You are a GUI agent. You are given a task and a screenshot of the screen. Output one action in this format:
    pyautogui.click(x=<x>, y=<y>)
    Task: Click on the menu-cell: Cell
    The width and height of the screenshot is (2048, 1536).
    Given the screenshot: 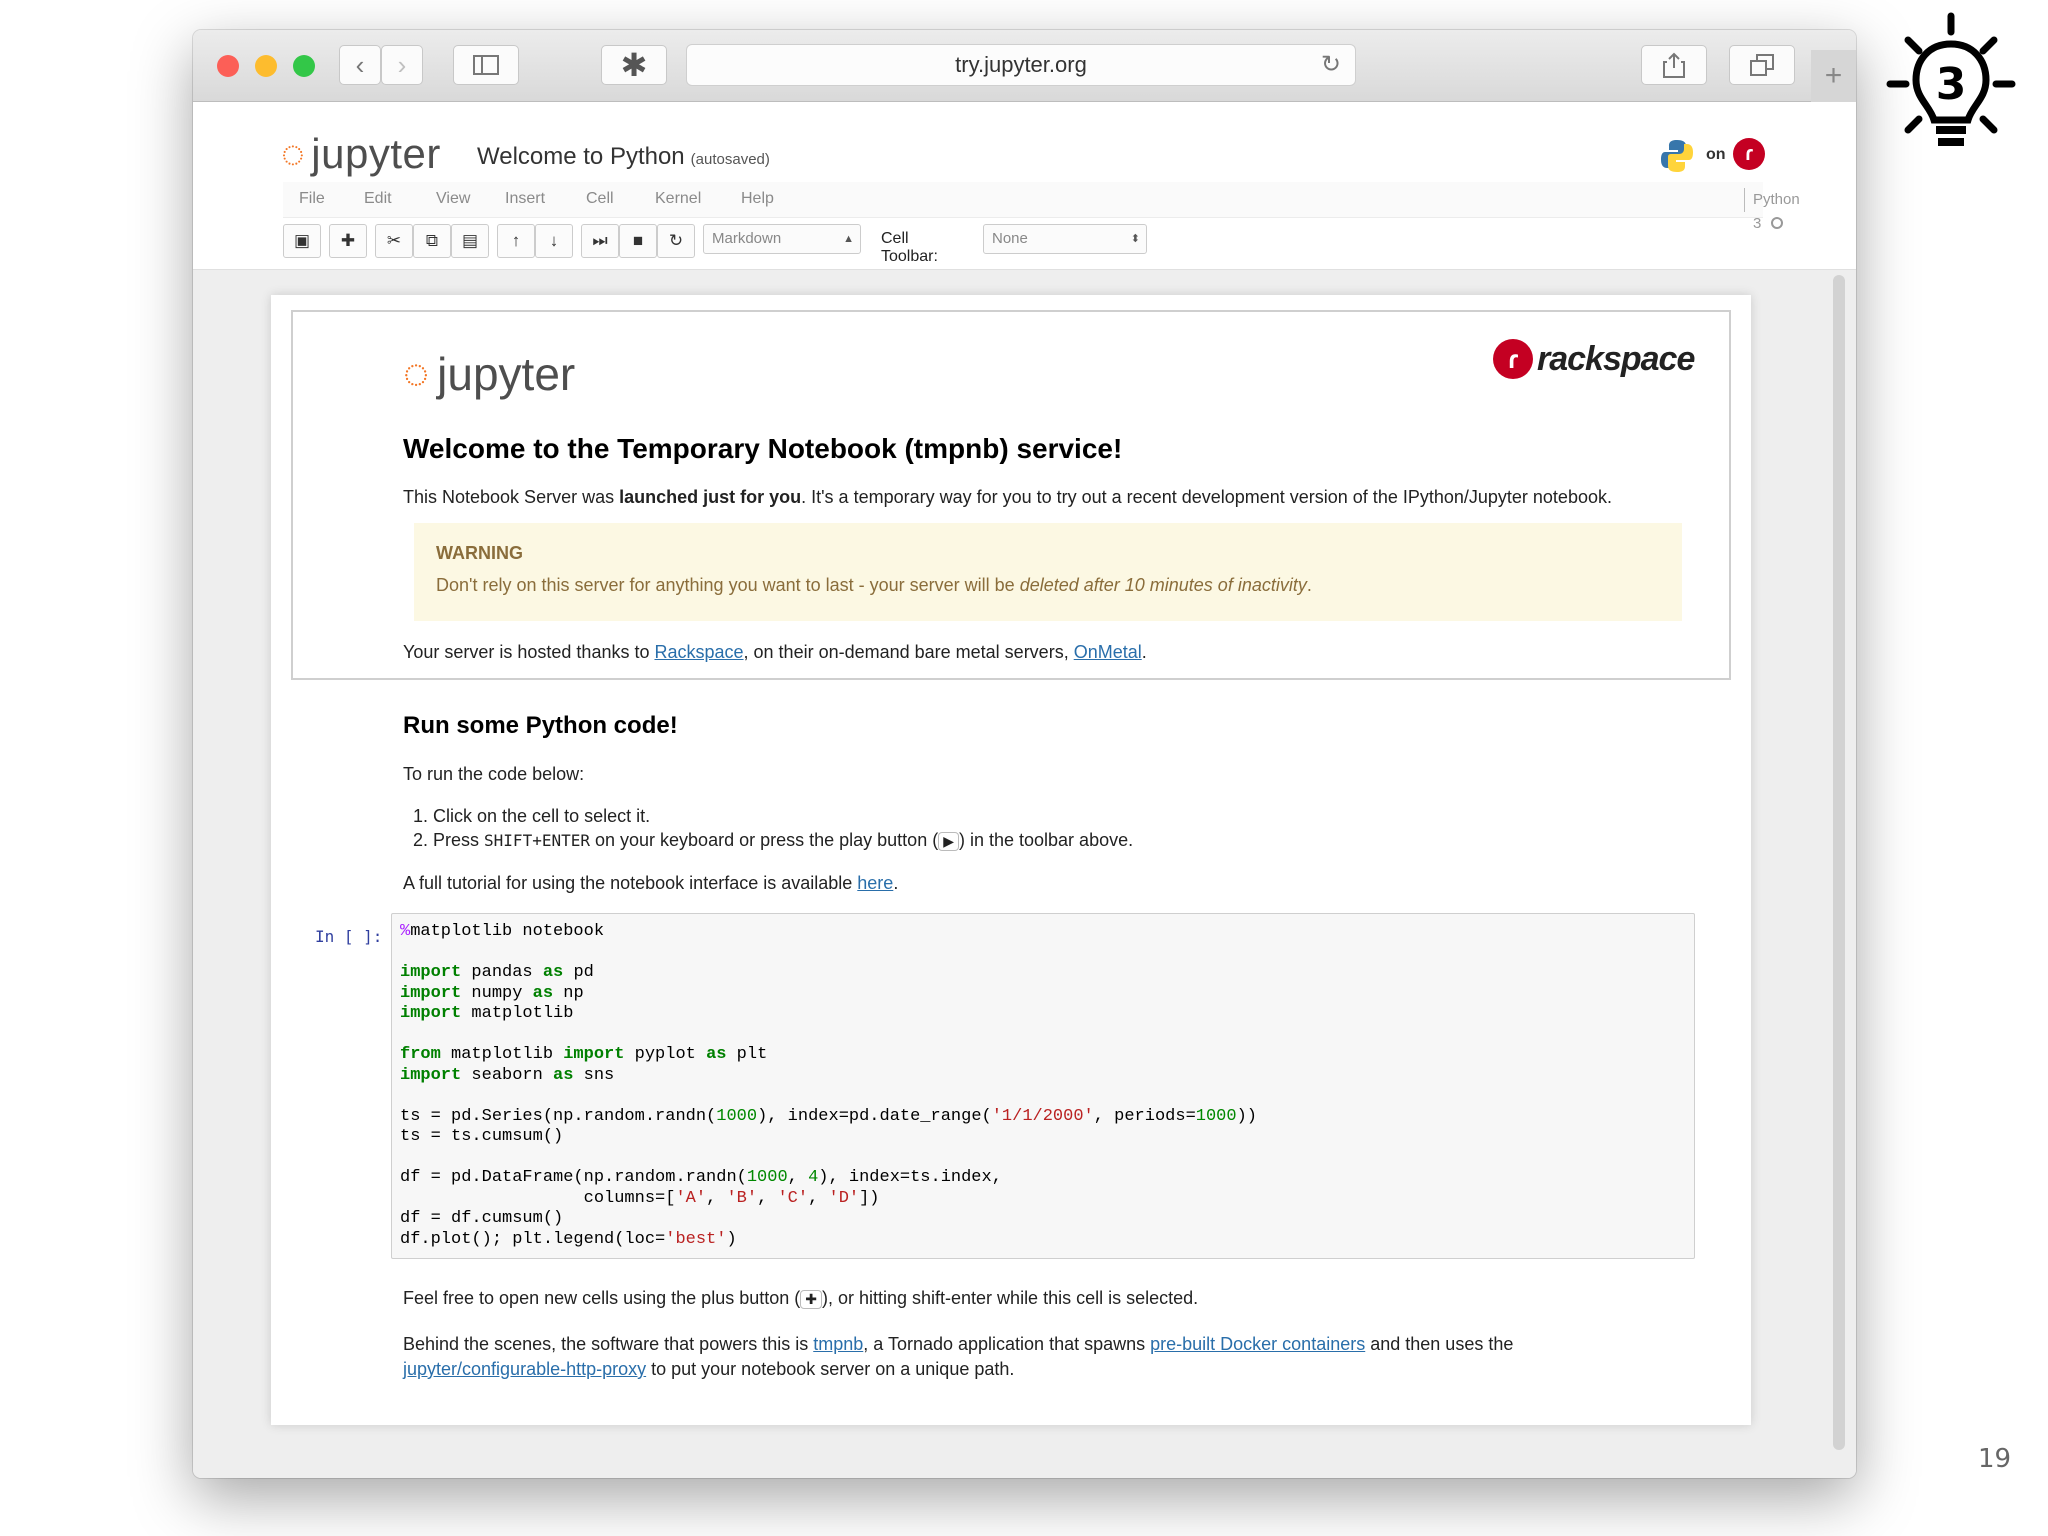 What is the action you would take?
    pyautogui.click(x=600, y=199)
    